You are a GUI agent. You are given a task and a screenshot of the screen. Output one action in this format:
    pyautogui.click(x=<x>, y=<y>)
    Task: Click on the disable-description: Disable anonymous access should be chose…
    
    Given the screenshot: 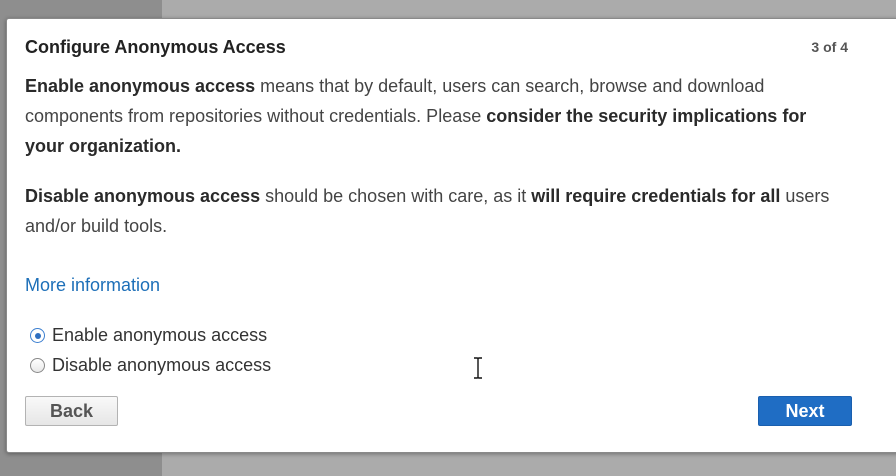 What is the action you would take?
    pyautogui.click(x=437, y=211)
    